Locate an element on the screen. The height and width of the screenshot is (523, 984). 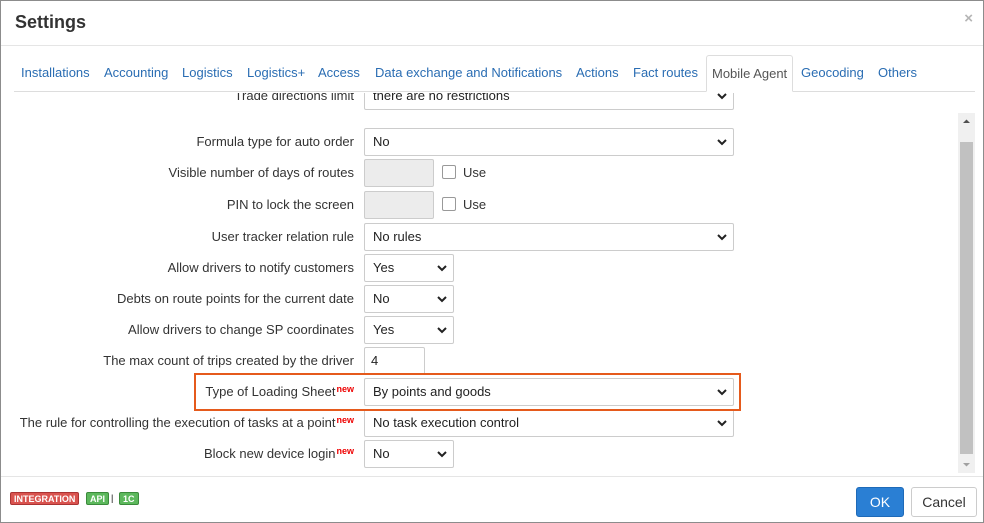
scroll-up-icon is located at coordinates (966, 121).